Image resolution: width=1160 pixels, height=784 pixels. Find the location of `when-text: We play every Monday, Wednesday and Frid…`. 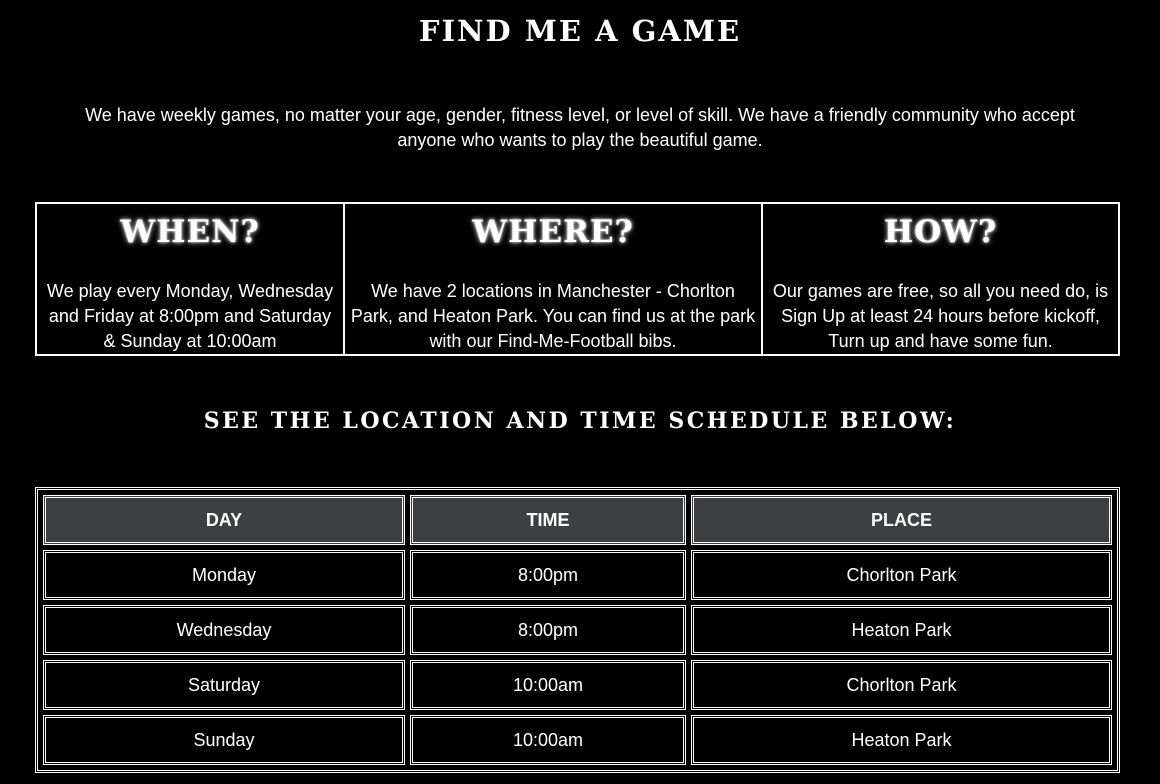

when-text: We play every Monday, Wednesday and Frid… is located at coordinates (190, 316).